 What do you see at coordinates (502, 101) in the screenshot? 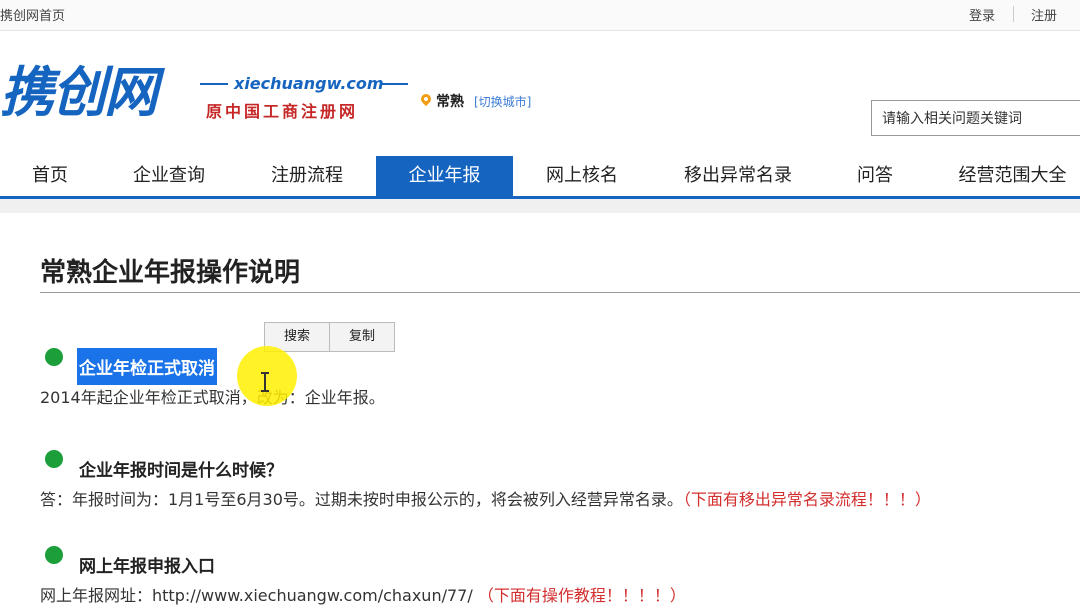
I see `switch-city-link: [切换城市]` at bounding box center [502, 101].